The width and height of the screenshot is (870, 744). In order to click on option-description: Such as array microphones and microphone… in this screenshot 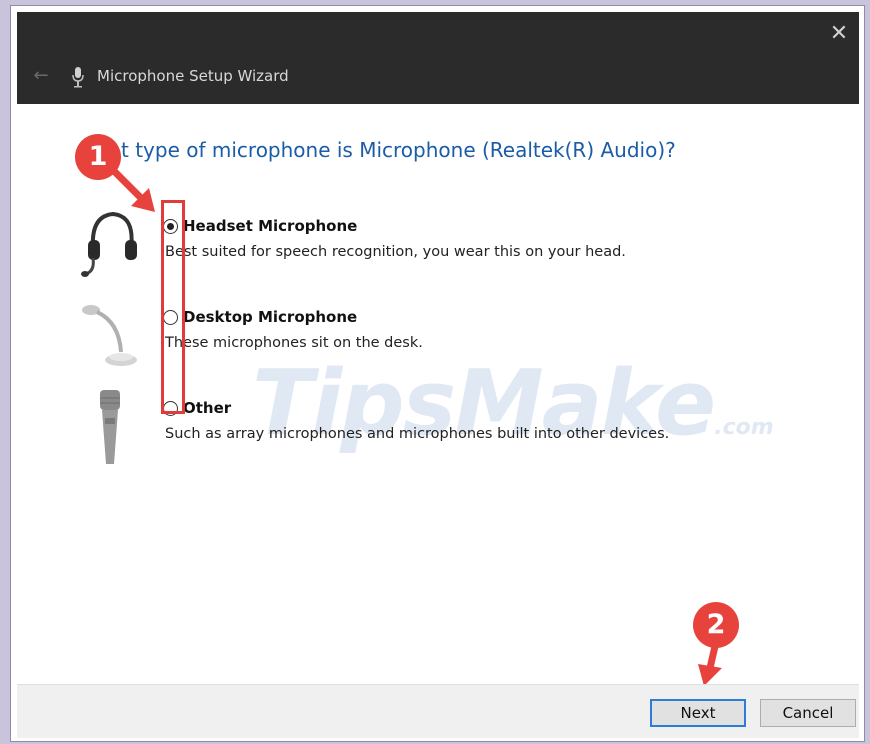, I will do `click(417, 434)`.